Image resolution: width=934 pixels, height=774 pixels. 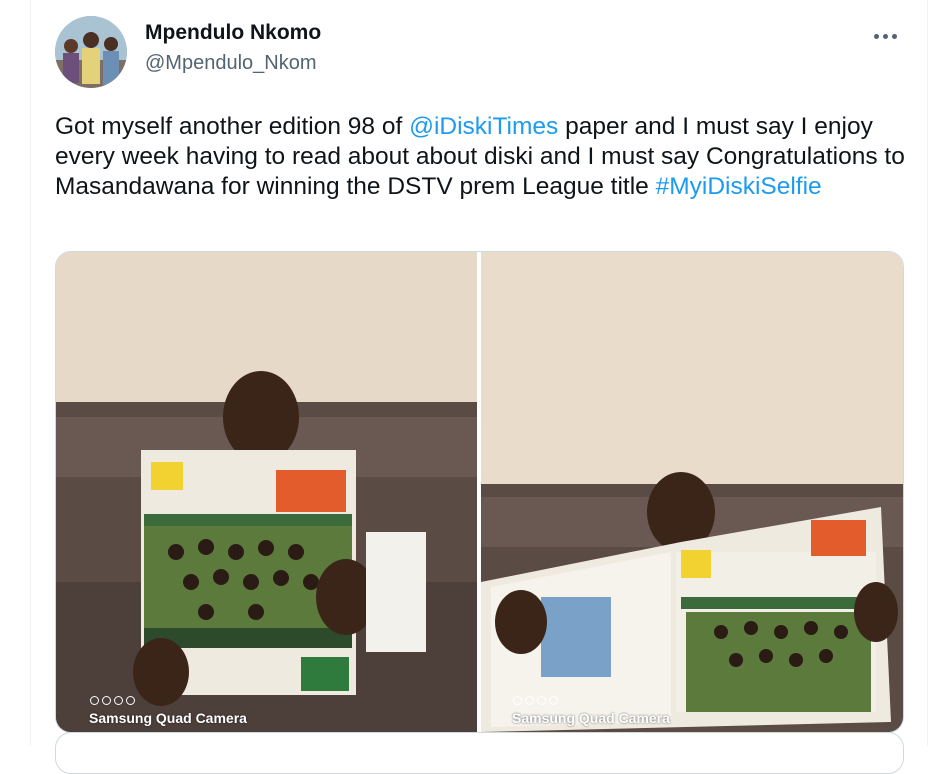 I want to click on avatar, so click(x=91, y=52).